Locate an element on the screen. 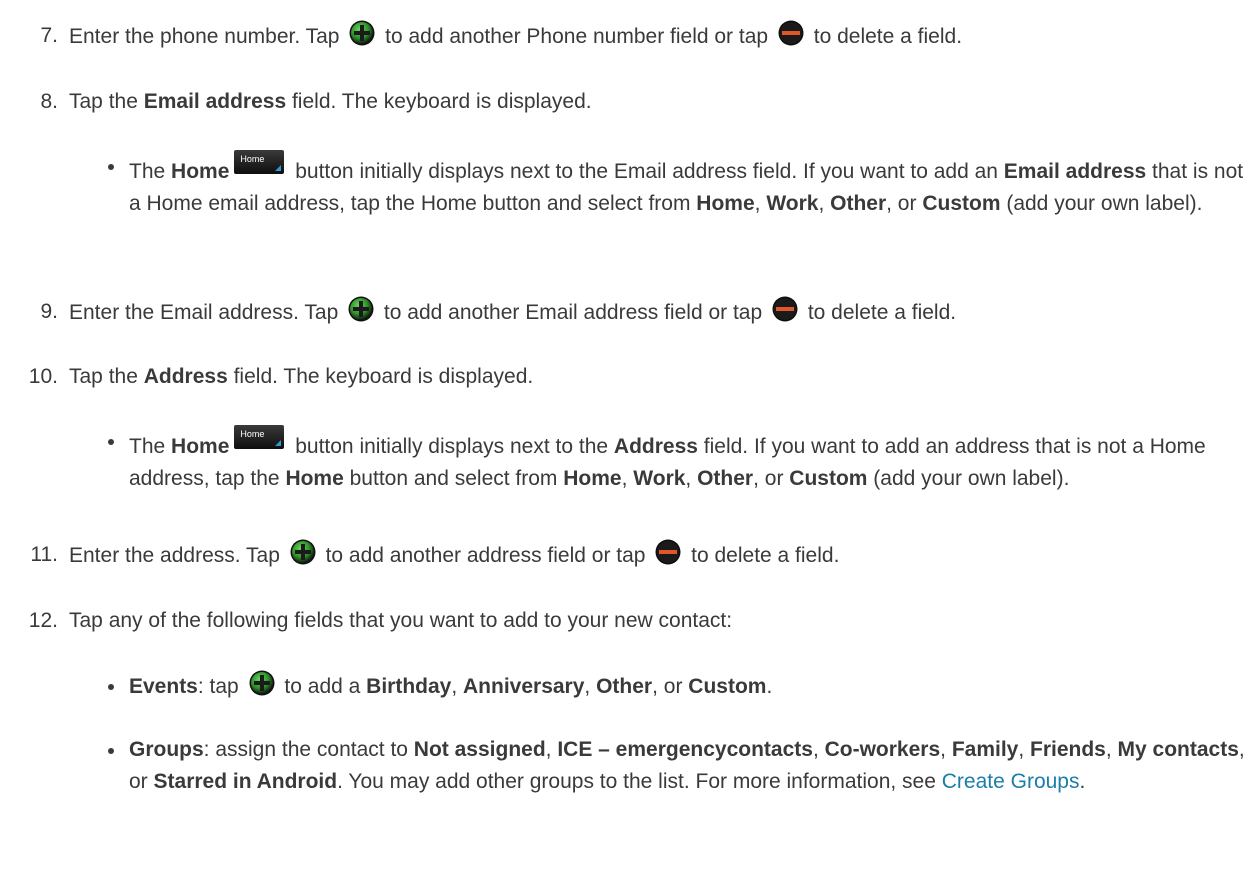  step-number: 7. is located at coordinates (49, 35).